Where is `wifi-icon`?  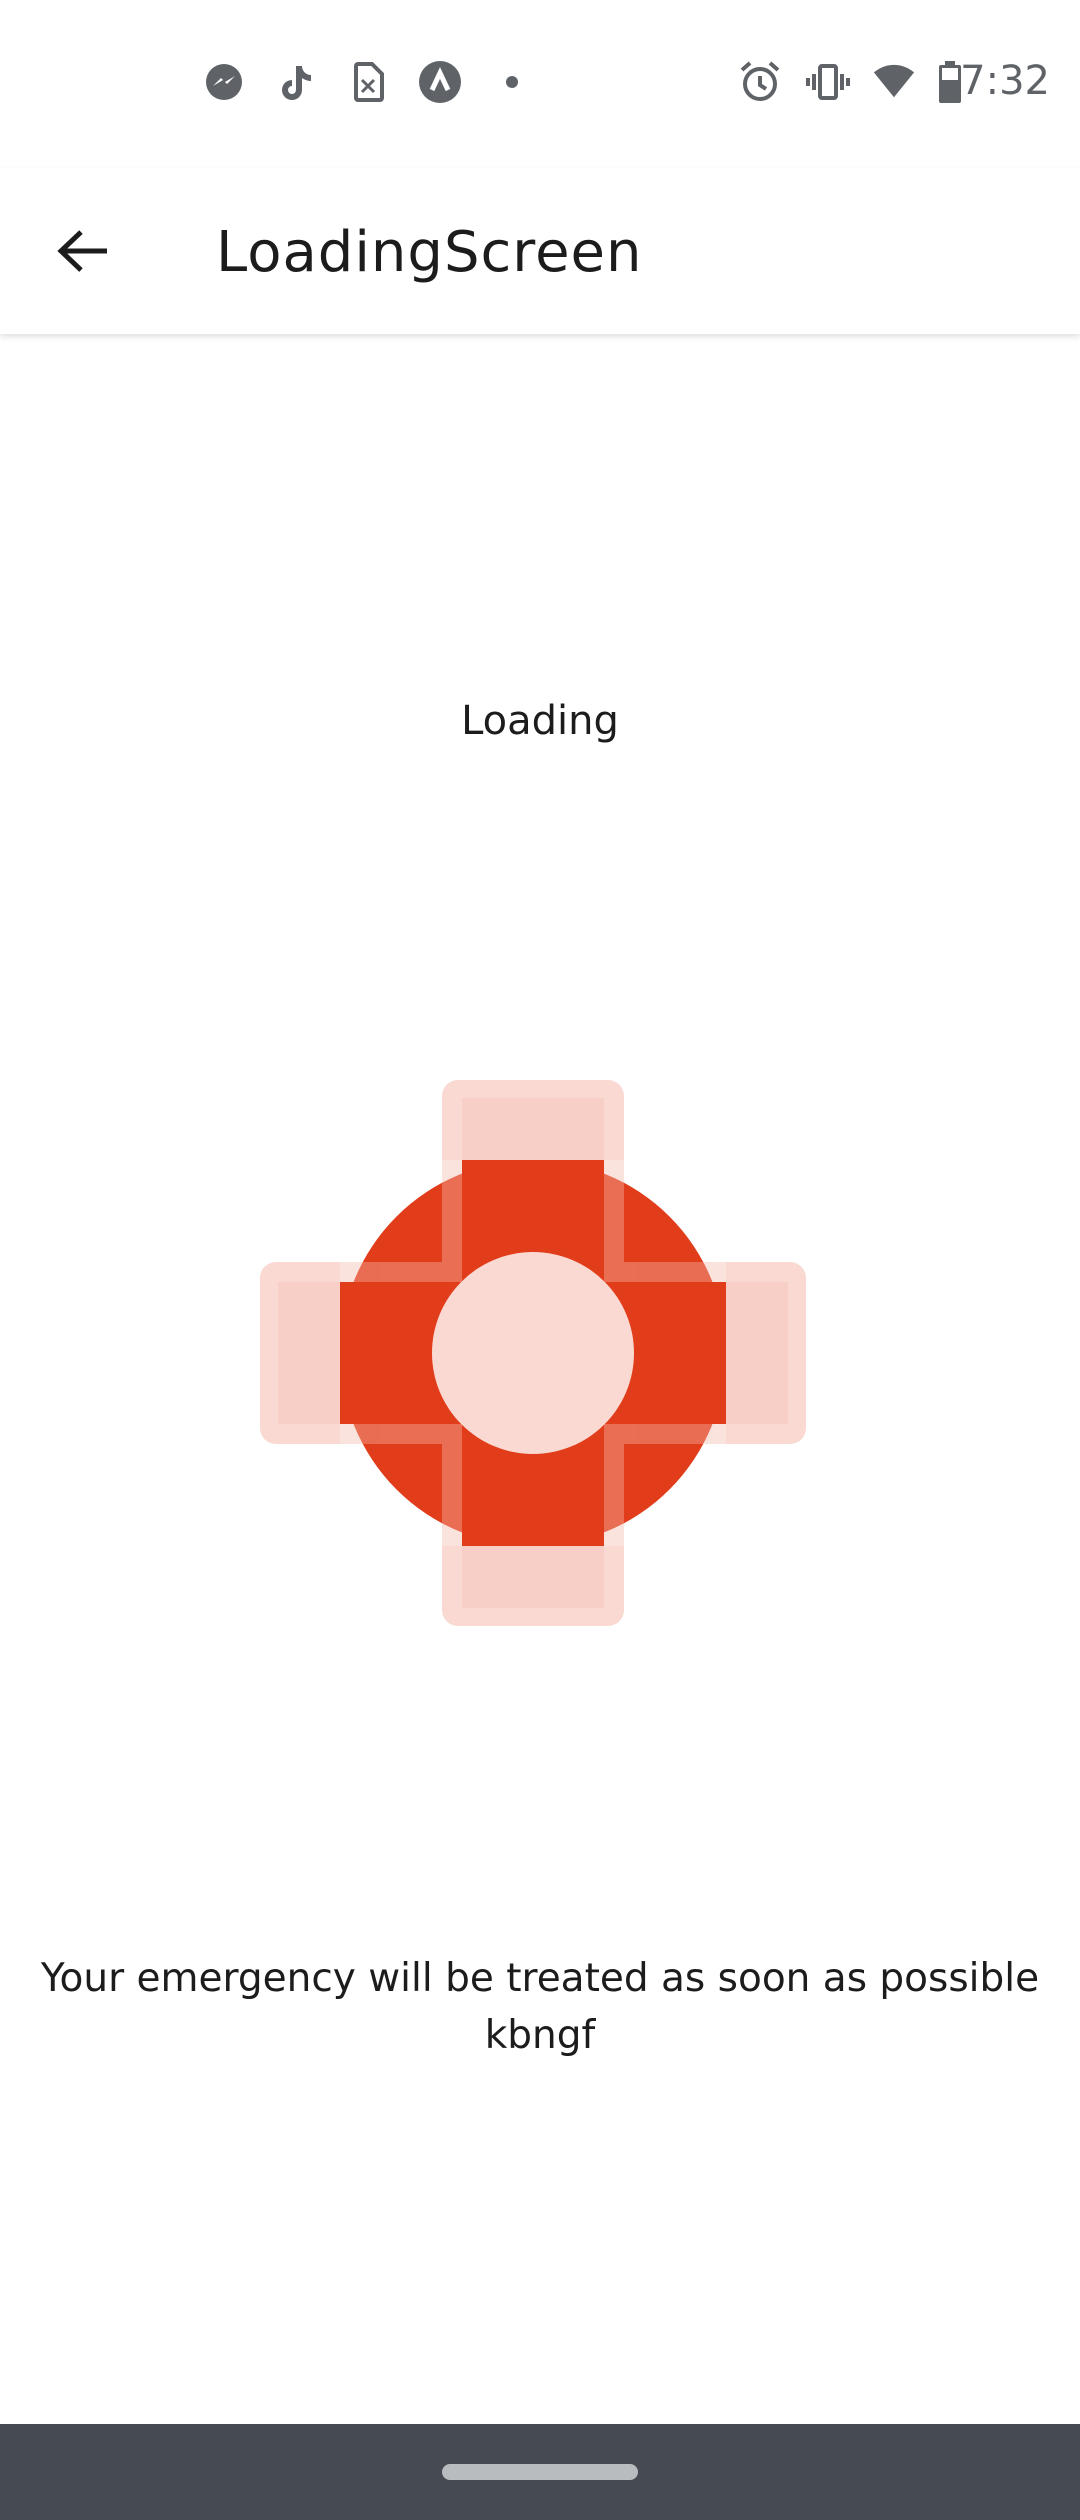 wifi-icon is located at coordinates (894, 82).